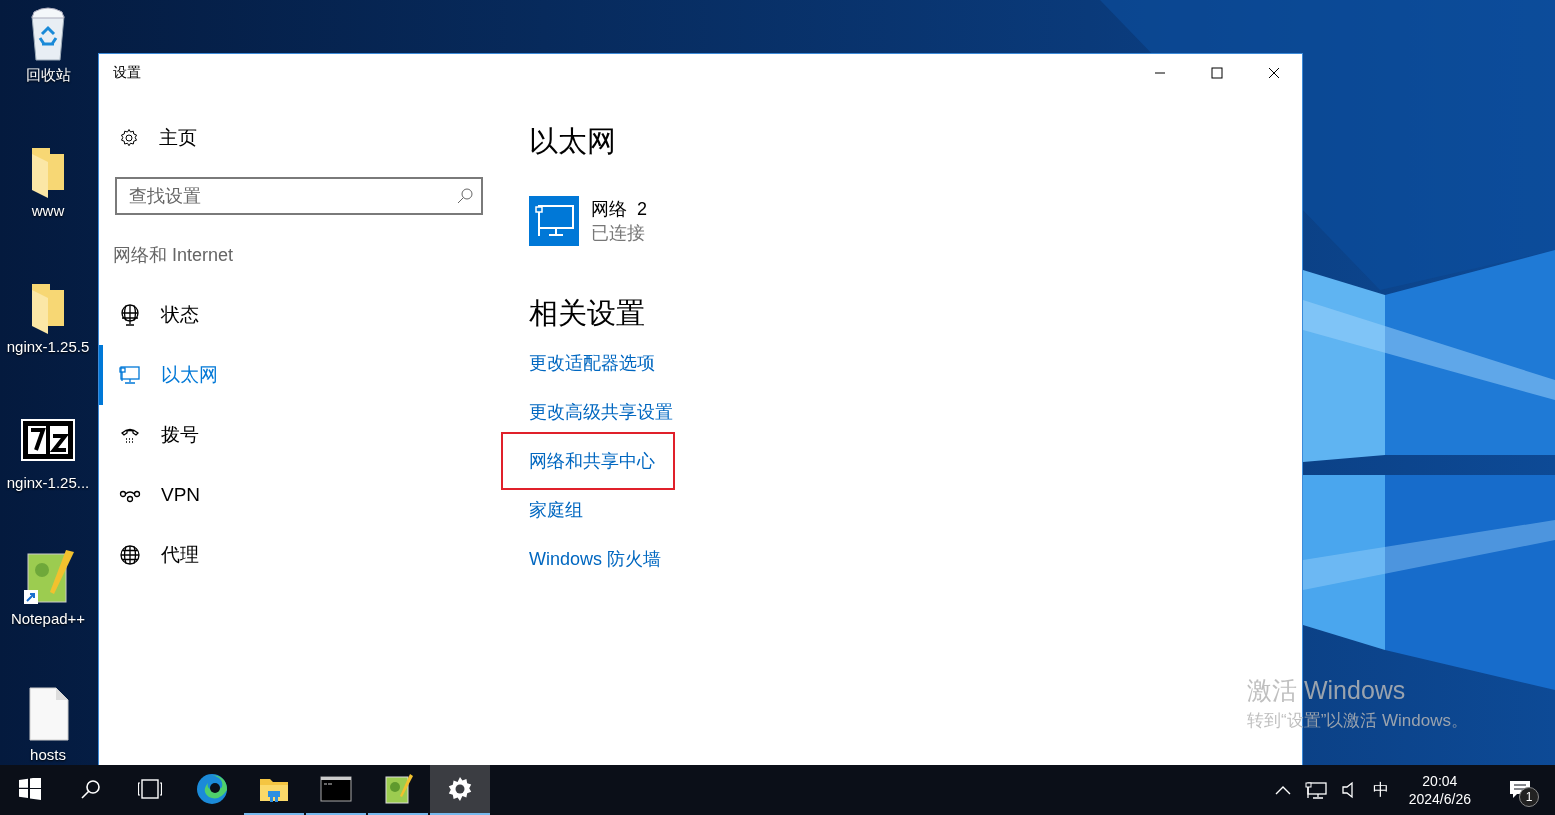 This screenshot has width=1555, height=815. What do you see at coordinates (1529, 797) in the screenshot?
I see `notification-count: 1` at bounding box center [1529, 797].